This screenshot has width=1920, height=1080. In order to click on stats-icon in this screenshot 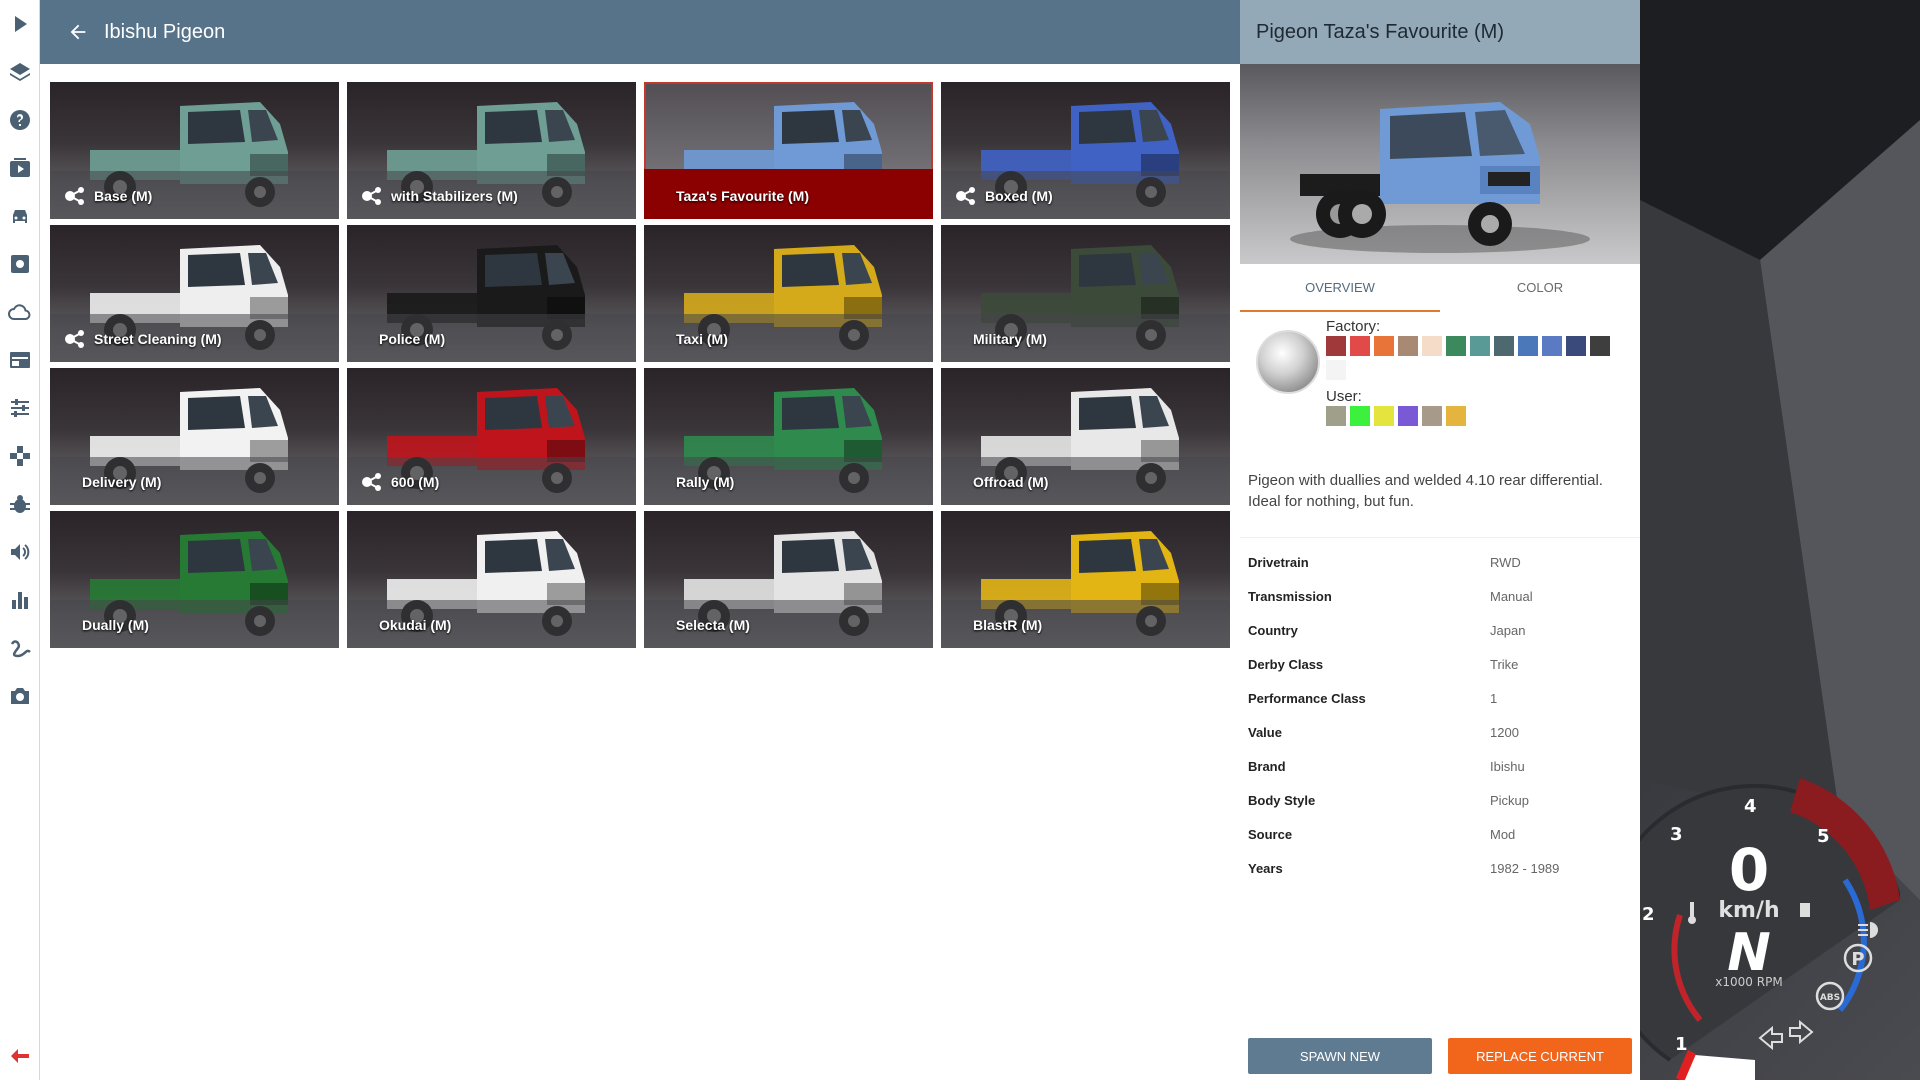, I will do `click(20, 600)`.